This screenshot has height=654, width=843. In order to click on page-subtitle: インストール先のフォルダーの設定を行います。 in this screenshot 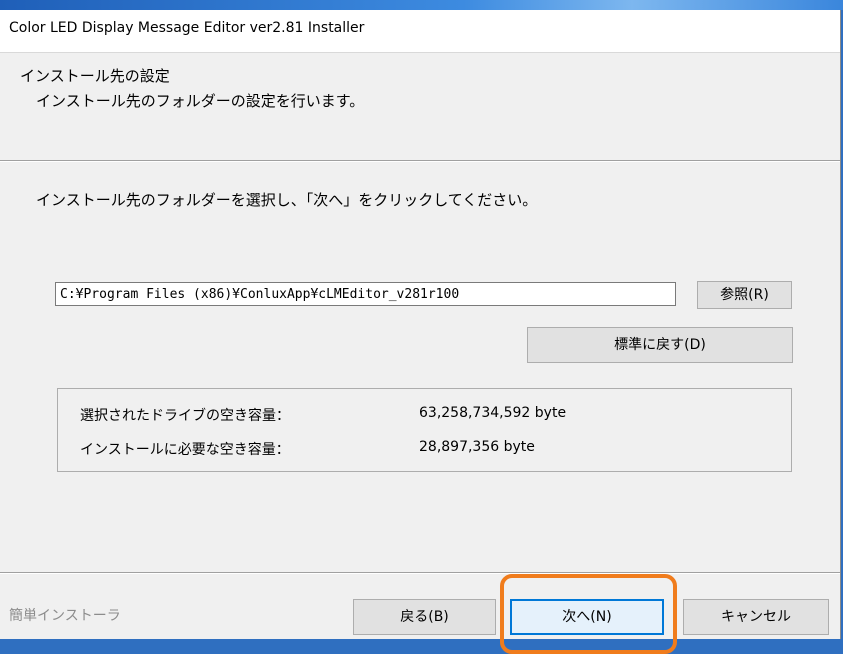, I will do `click(200, 101)`.